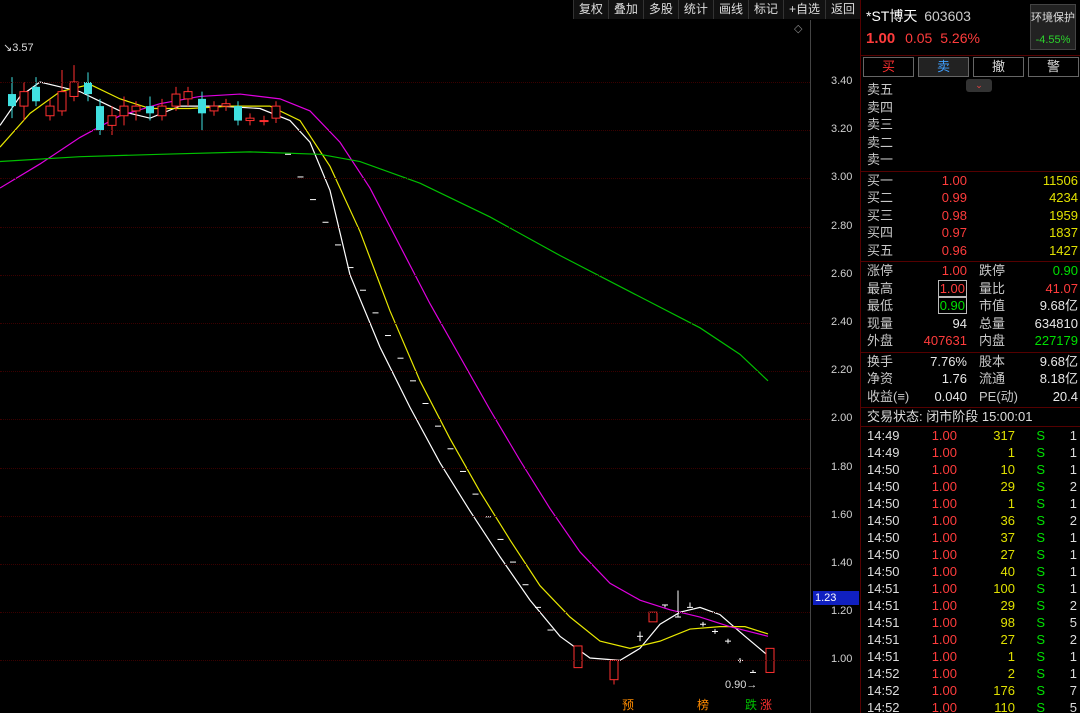 The image size is (1080, 713). What do you see at coordinates (943, 67) in the screenshot?
I see `sell-button: 卖` at bounding box center [943, 67].